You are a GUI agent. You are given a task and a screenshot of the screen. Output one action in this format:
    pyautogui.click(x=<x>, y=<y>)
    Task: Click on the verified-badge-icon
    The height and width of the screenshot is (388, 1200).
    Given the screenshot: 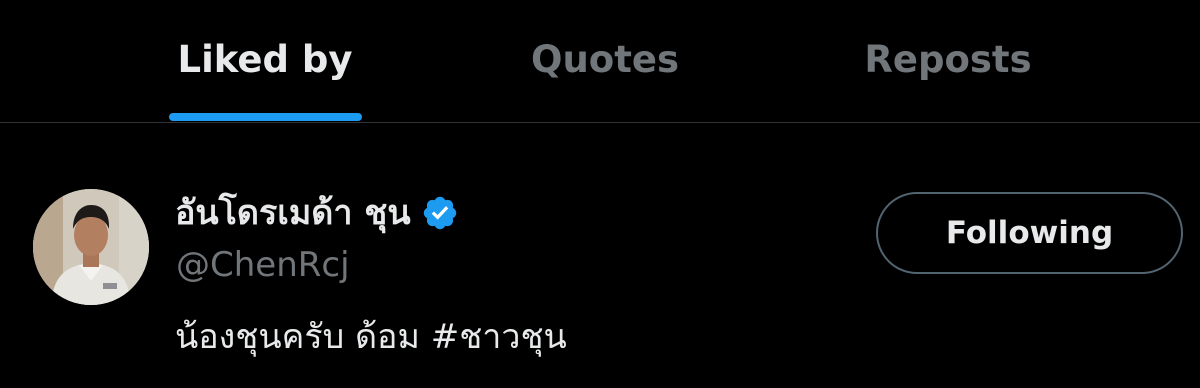 What is the action you would take?
    pyautogui.click(x=440, y=213)
    